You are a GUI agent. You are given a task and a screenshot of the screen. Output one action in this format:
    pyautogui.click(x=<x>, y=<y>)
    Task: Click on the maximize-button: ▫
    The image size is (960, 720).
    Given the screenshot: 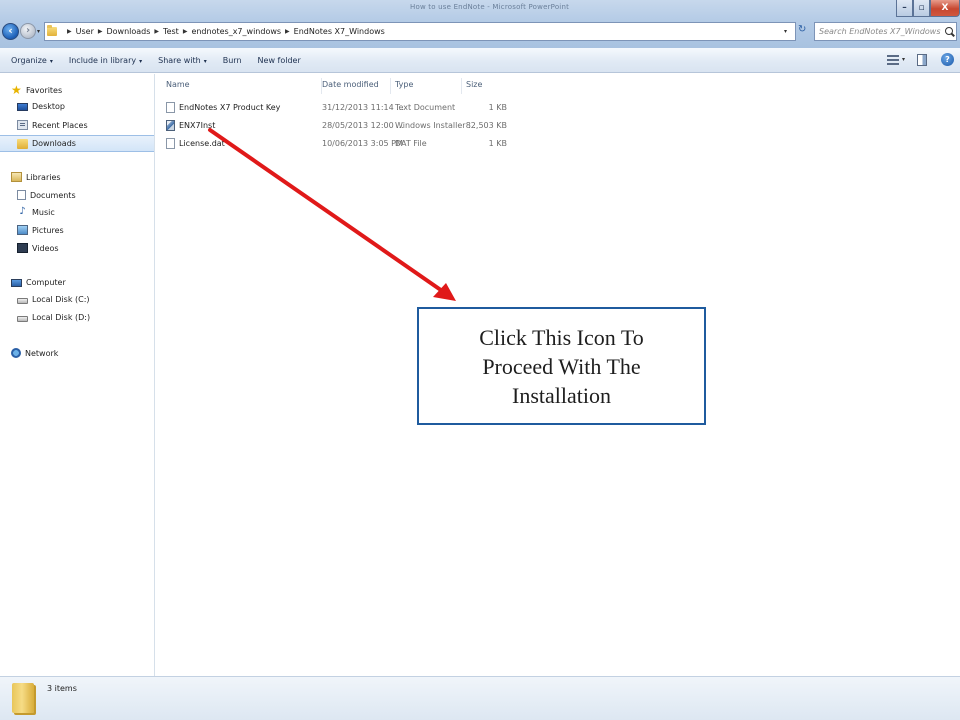 What is the action you would take?
    pyautogui.click(x=921, y=8)
    